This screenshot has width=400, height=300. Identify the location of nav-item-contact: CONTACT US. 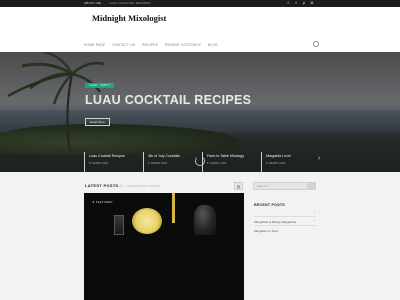
(123, 45).